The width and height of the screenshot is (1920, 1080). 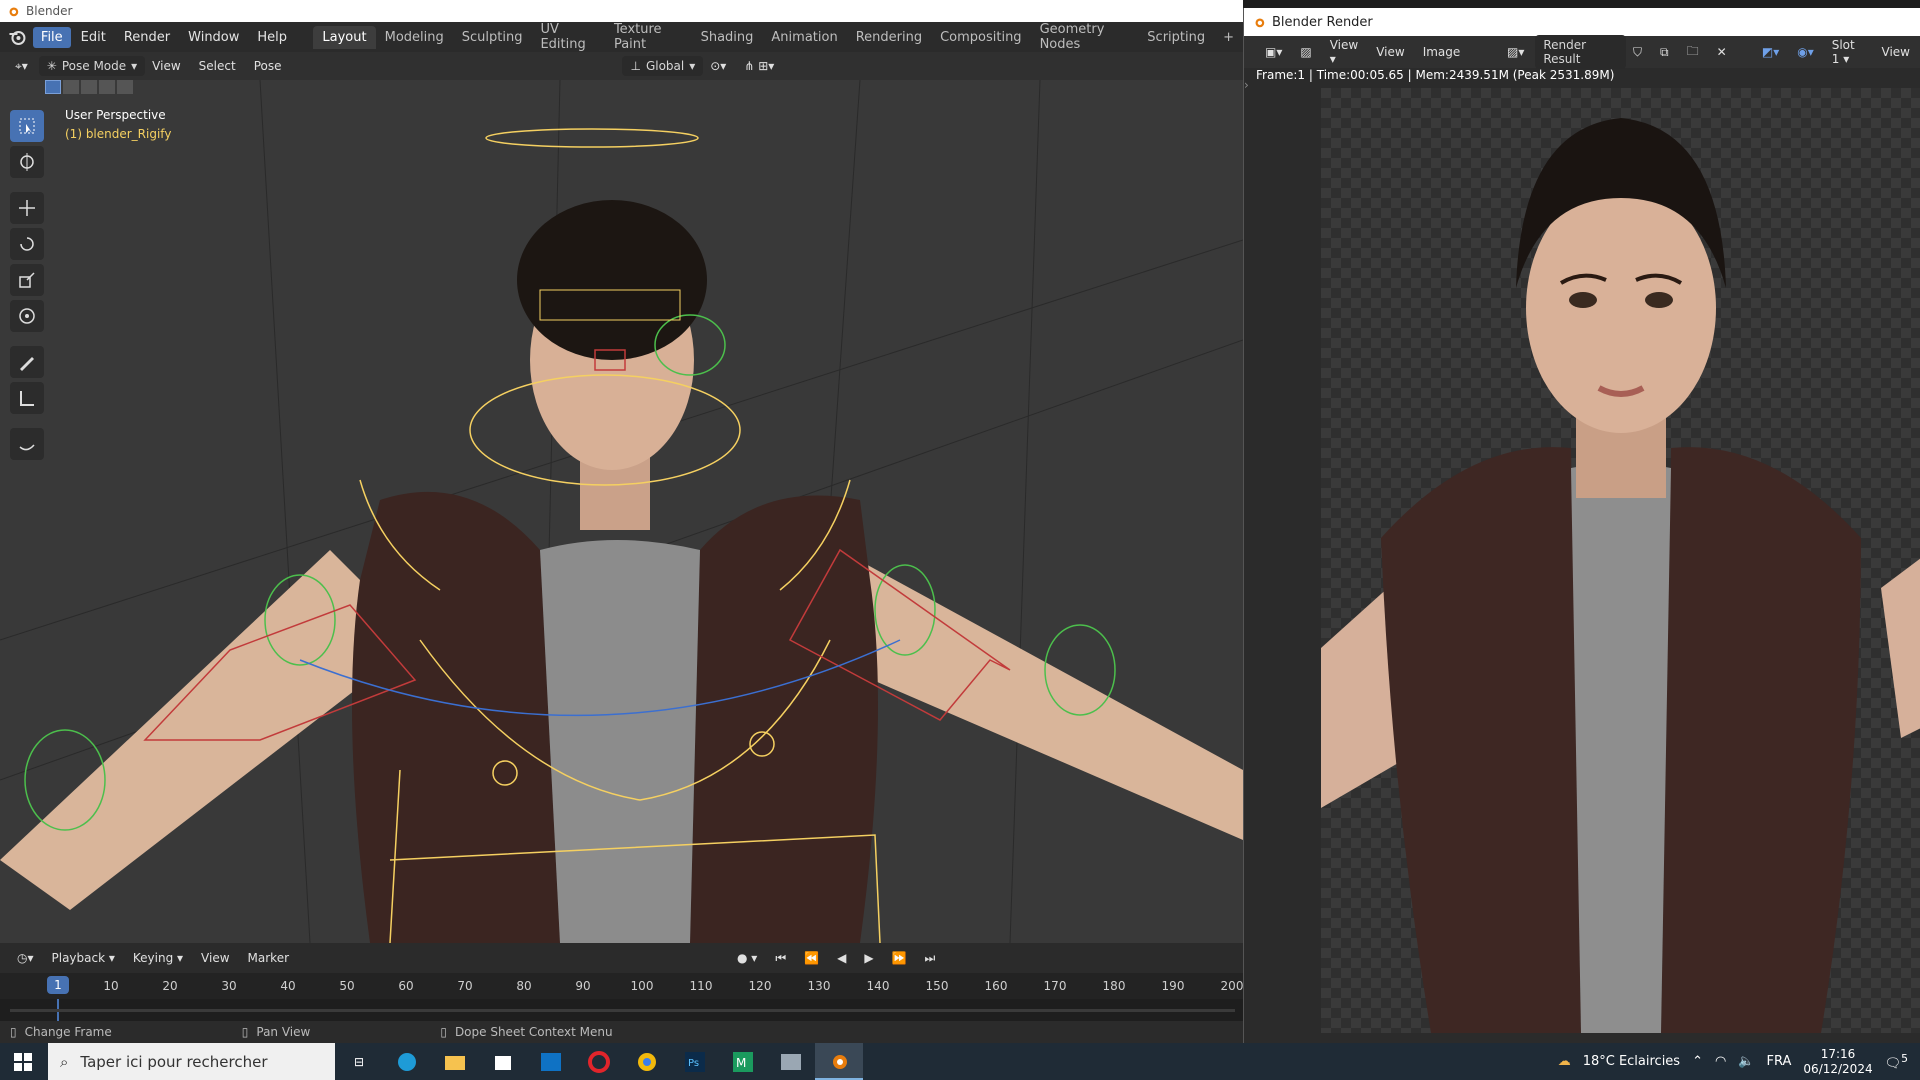 What do you see at coordinates (455, 1061) in the screenshot?
I see `file-explorer-icon` at bounding box center [455, 1061].